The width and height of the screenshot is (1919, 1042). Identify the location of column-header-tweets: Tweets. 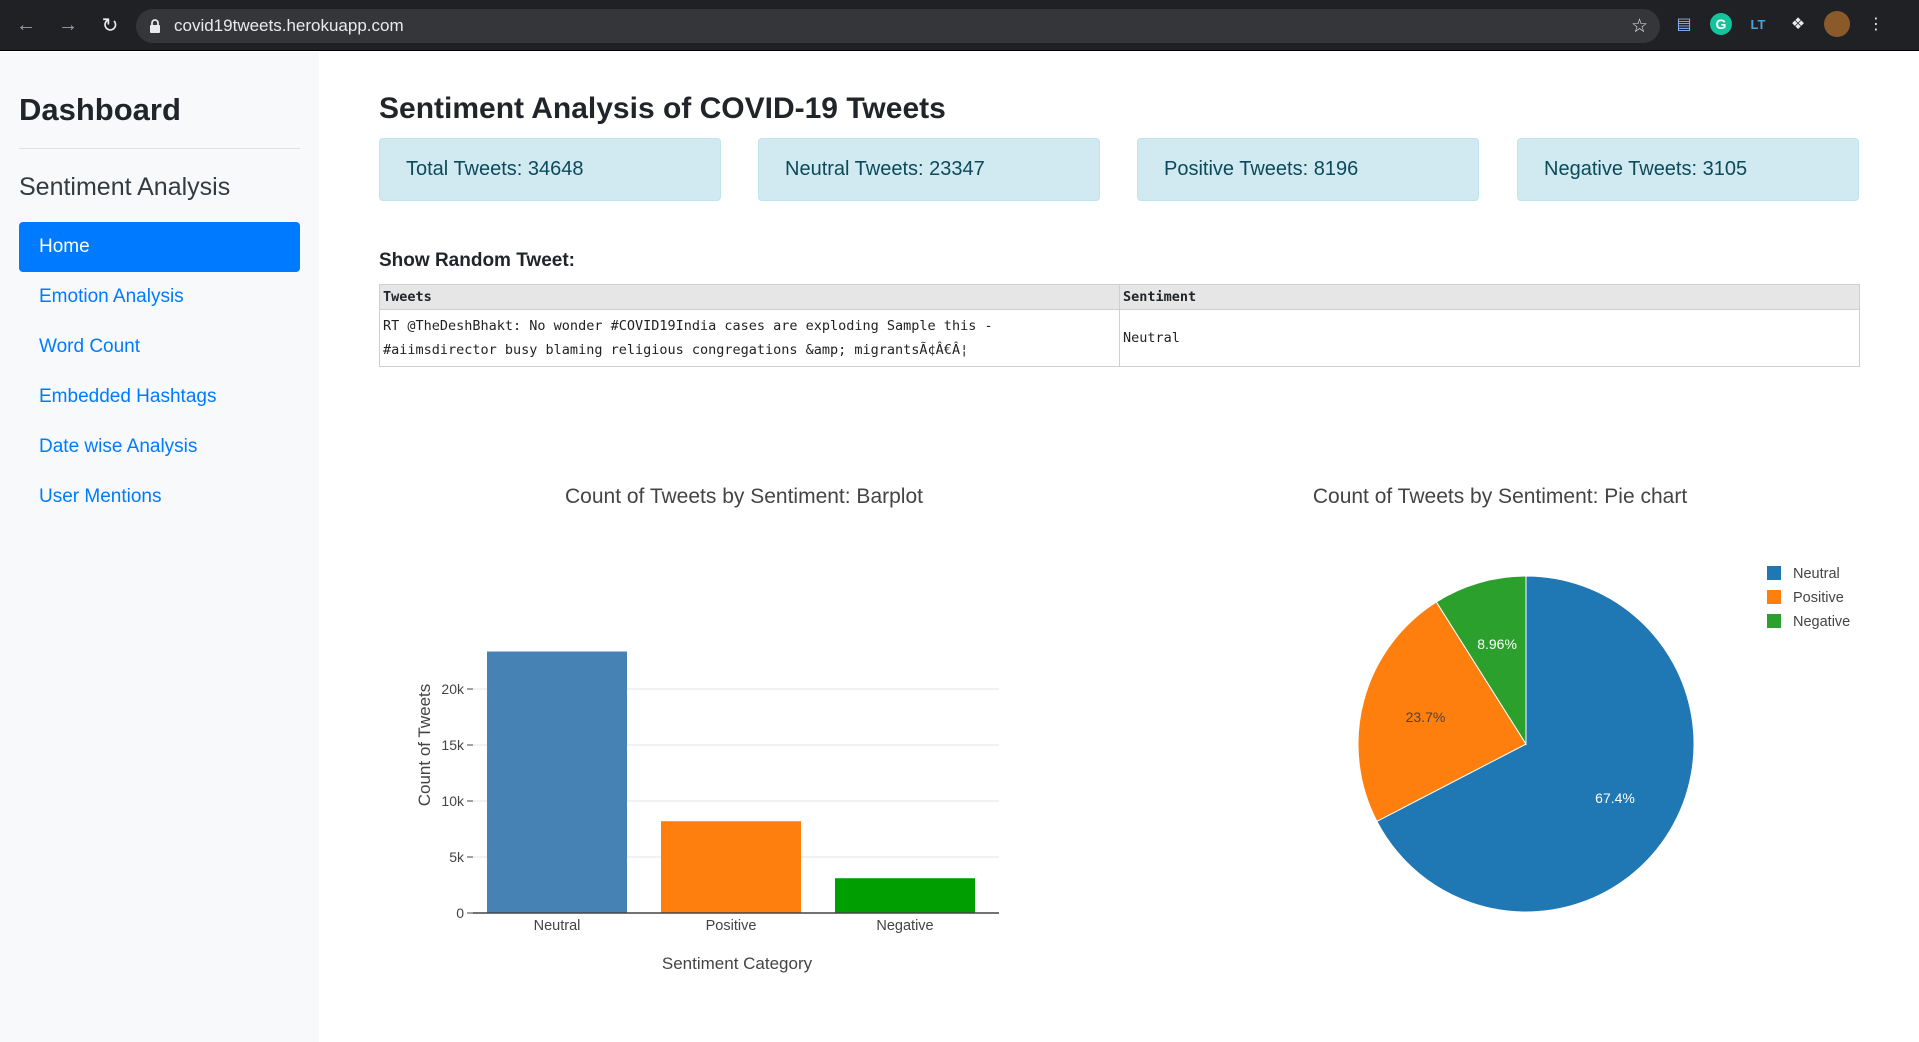
(749, 297).